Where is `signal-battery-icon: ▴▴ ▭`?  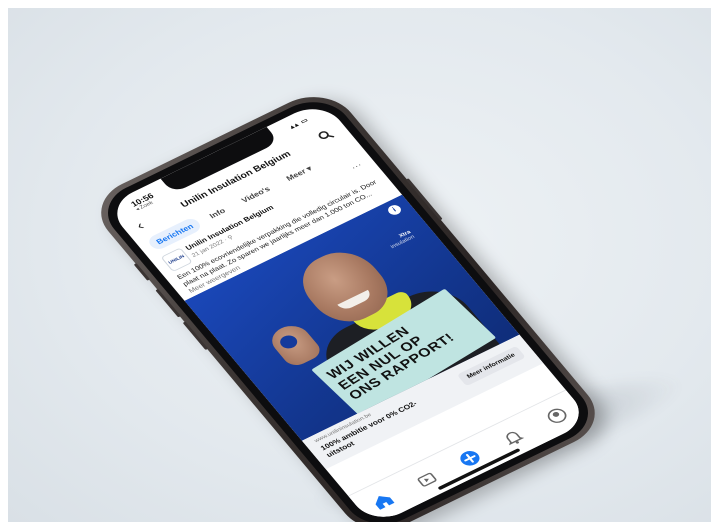
signal-battery-icon: ▴▴ ▭ is located at coordinates (299, 124).